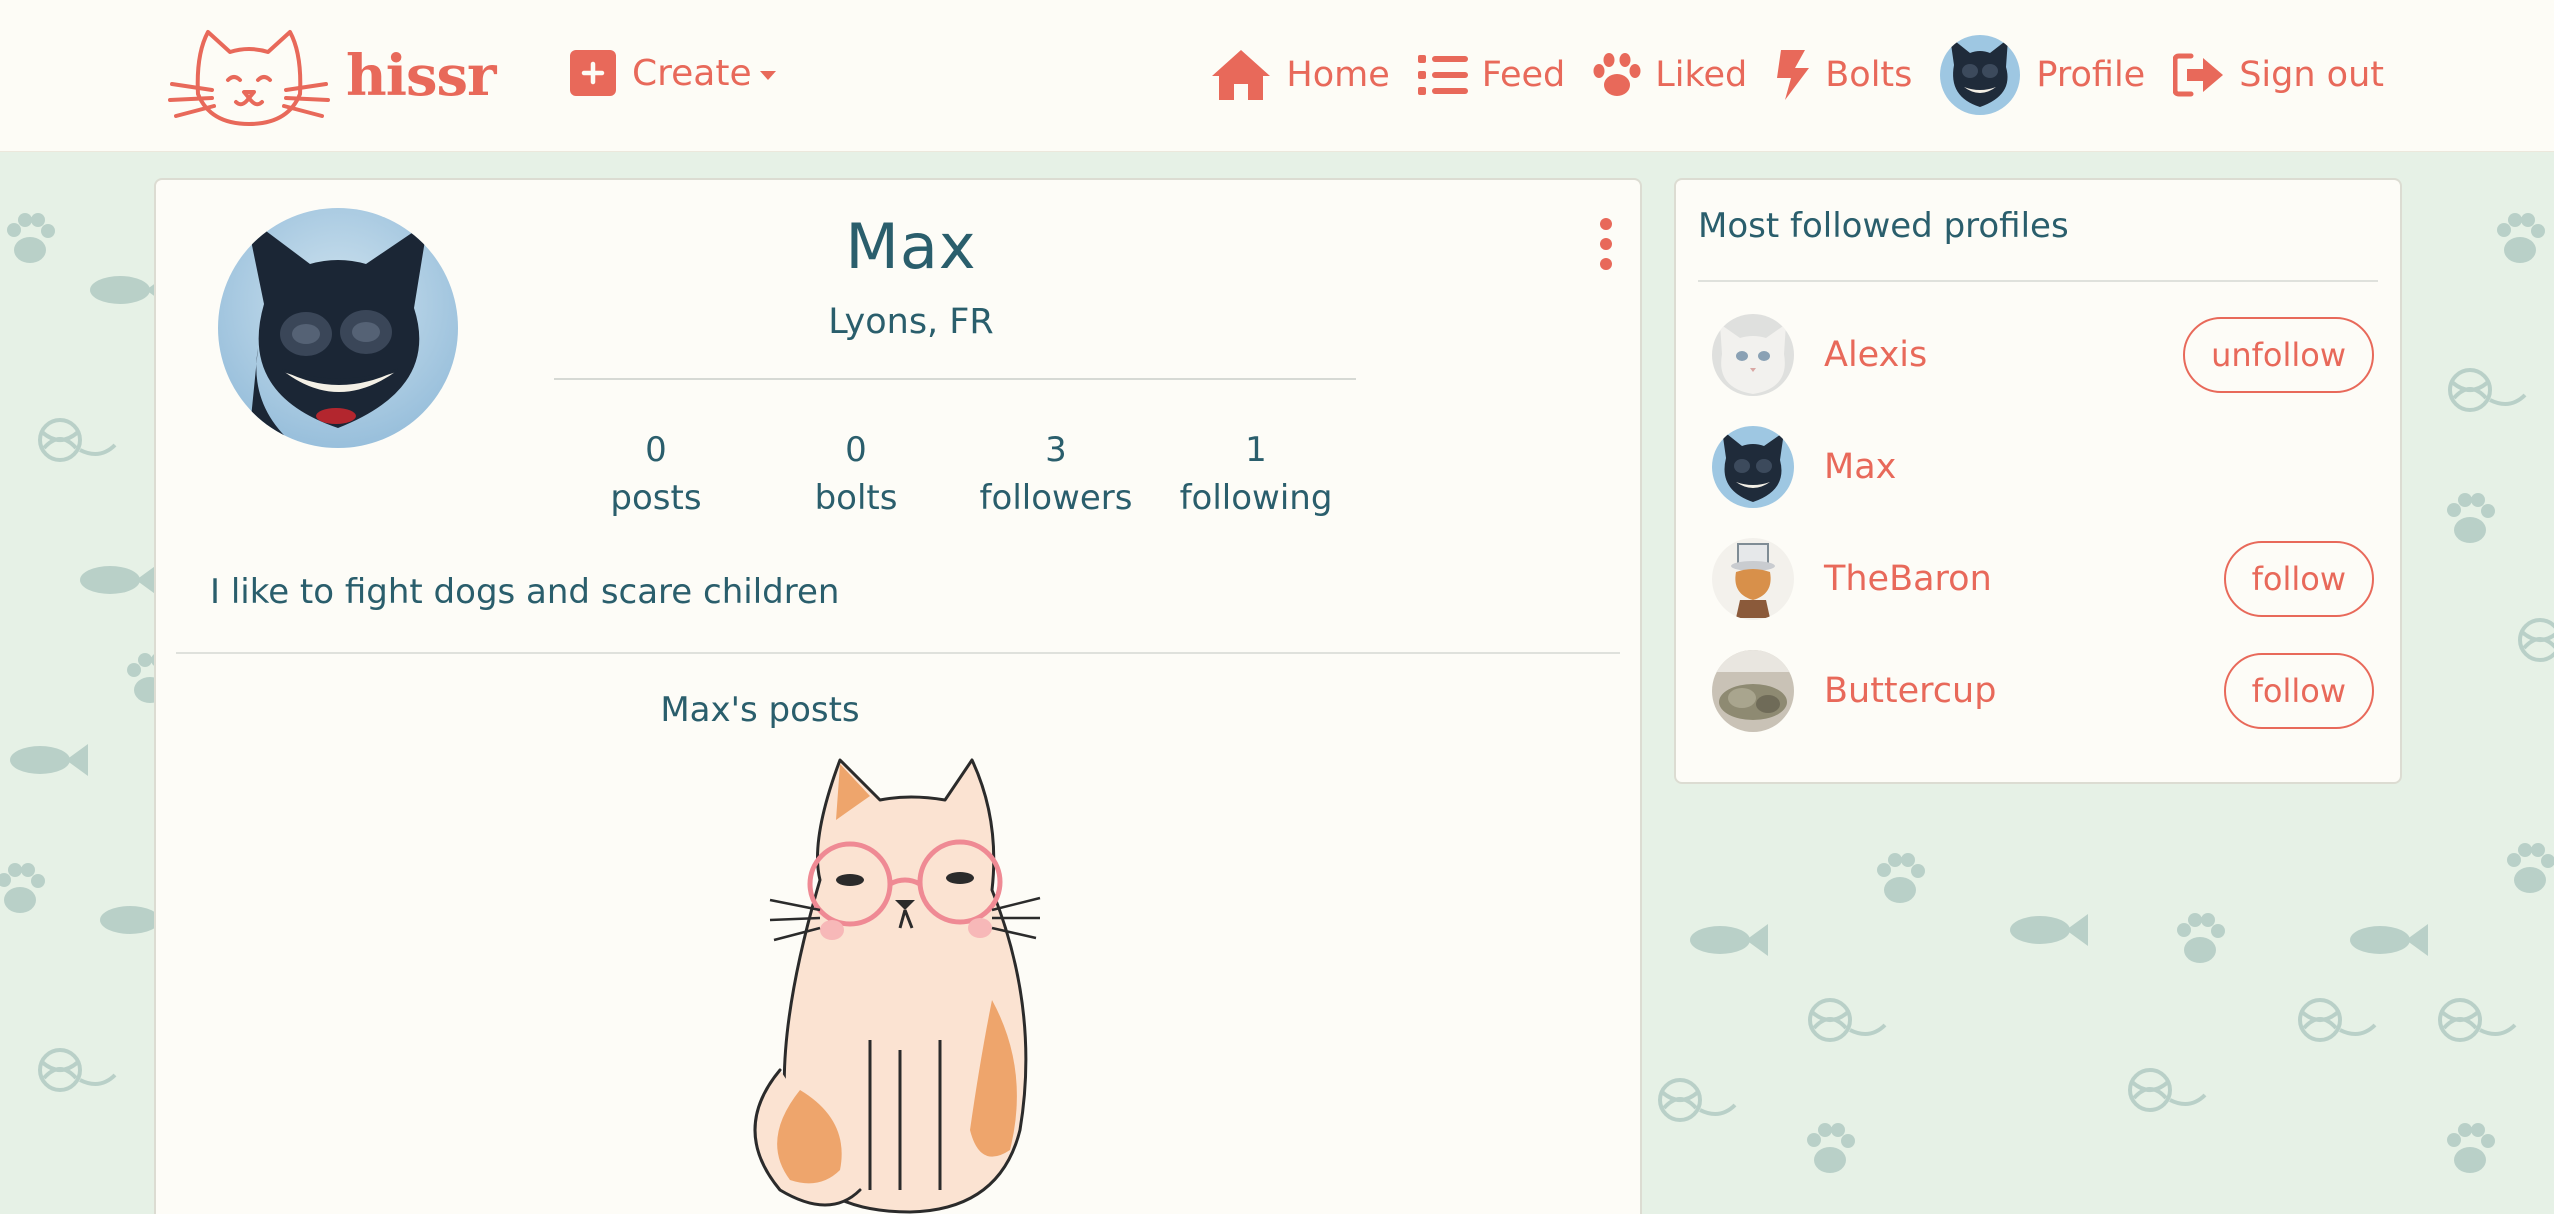  I want to click on create-dropdown-button: Create, so click(673, 73).